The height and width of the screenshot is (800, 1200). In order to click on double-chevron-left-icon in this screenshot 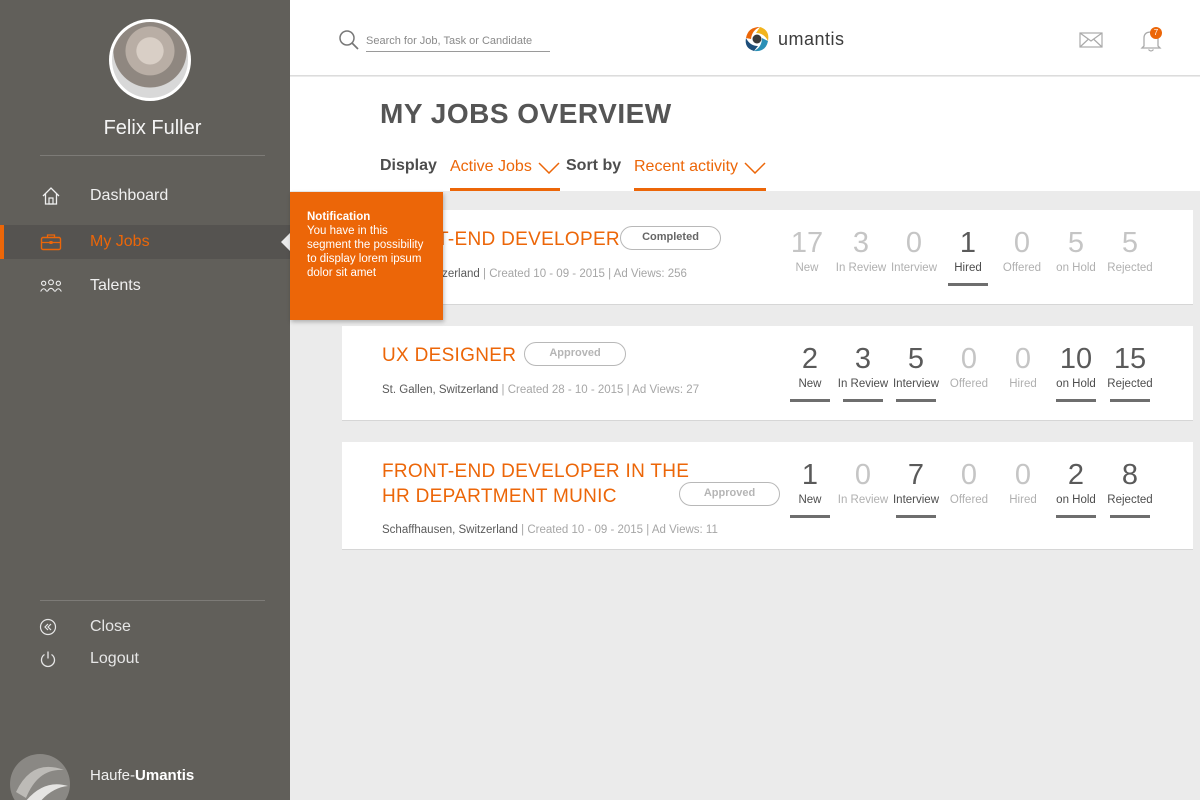, I will do `click(48, 627)`.